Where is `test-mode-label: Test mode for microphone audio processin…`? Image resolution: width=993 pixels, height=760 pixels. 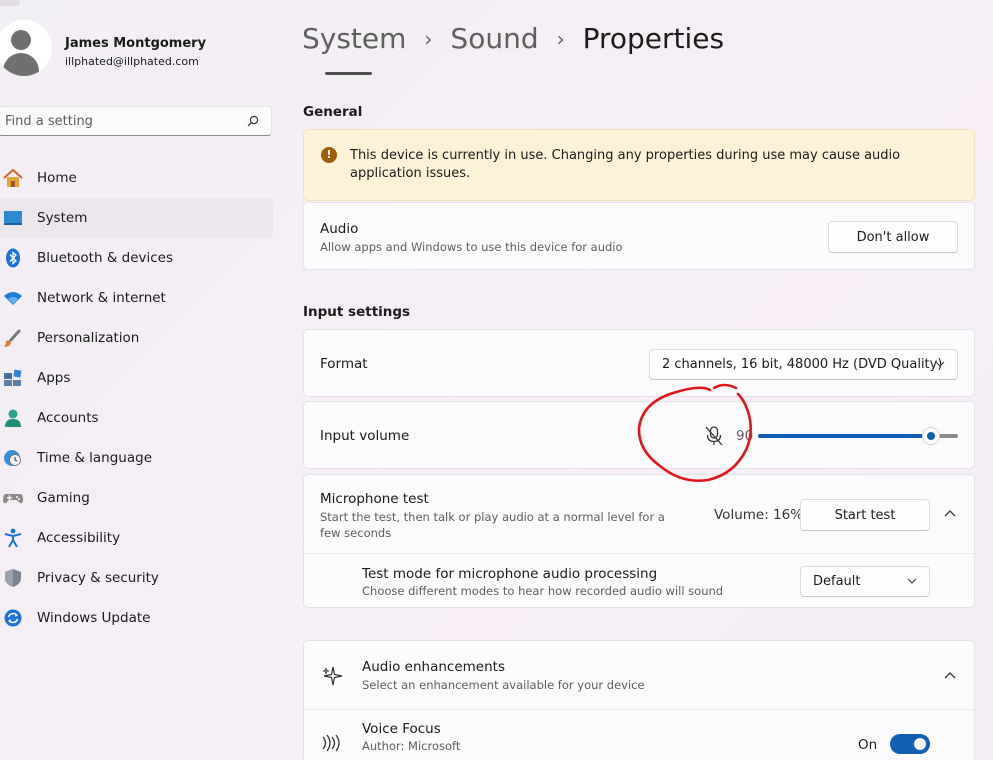
test-mode-label: Test mode for microphone audio processin… is located at coordinates (510, 574).